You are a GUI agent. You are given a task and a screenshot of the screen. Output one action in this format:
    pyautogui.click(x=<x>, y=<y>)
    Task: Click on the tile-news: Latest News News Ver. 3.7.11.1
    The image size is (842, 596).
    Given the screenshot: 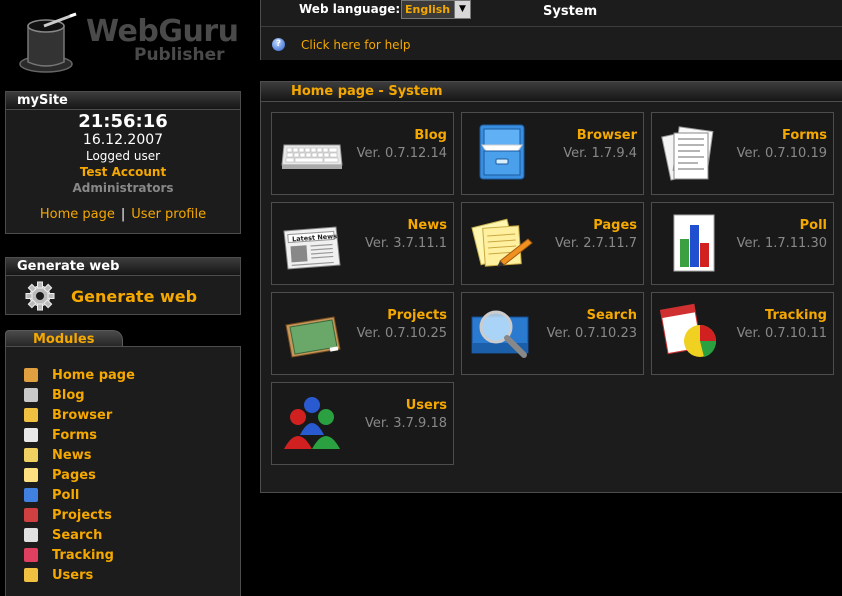 What is the action you would take?
    pyautogui.click(x=362, y=243)
    